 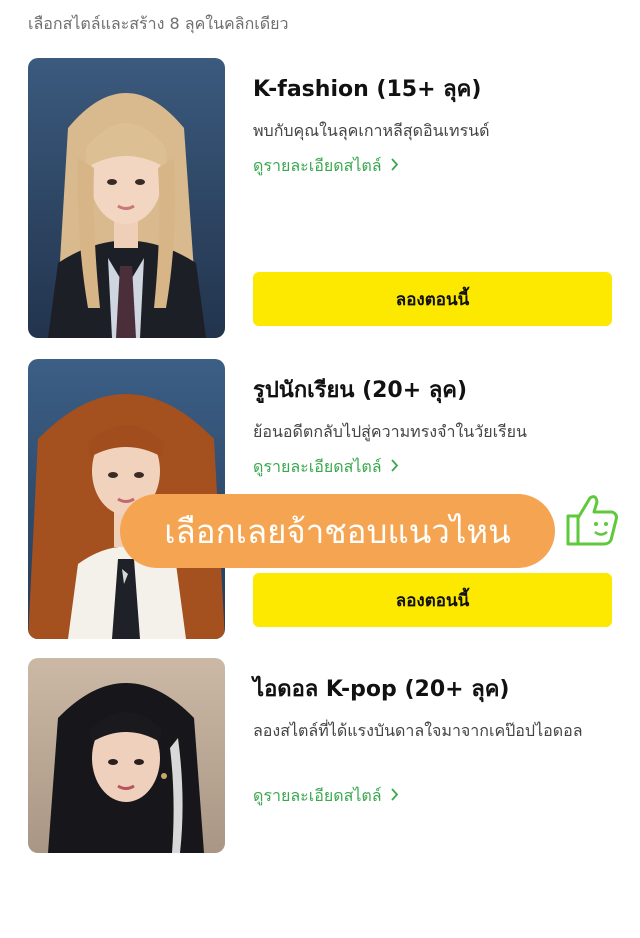 I want to click on style-description: พบกับคุณในลุคเกาหลีสุดอินเทรนด์, so click(x=371, y=130).